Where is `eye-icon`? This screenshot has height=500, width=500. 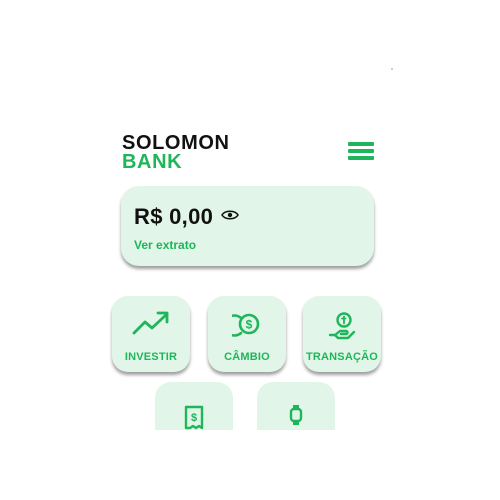
eye-icon is located at coordinates (230, 215).